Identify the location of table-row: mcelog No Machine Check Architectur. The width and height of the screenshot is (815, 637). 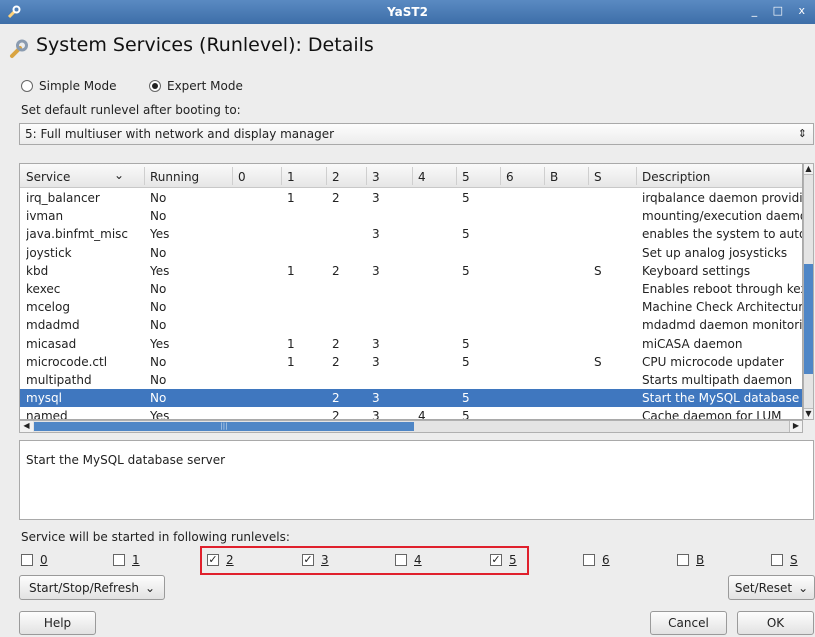
(411, 307).